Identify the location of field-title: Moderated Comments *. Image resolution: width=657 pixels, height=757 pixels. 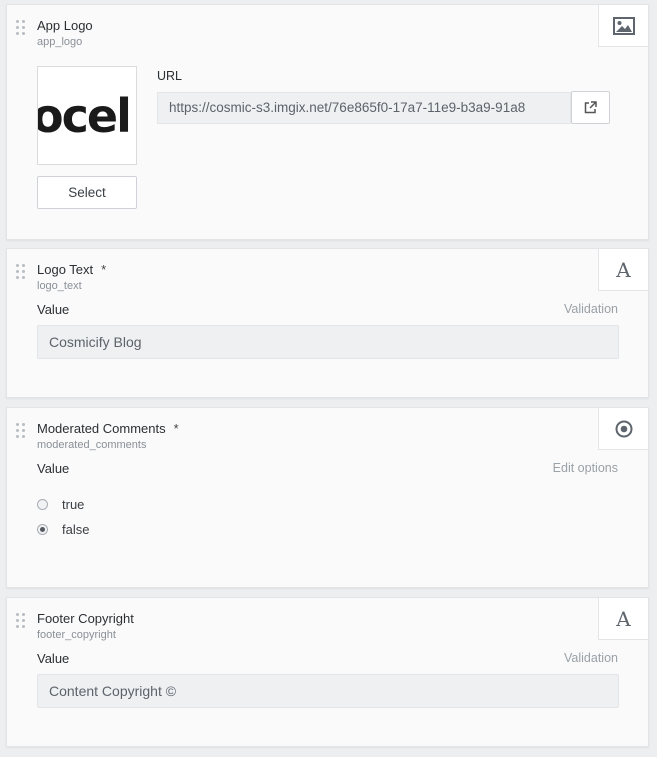
(108, 428).